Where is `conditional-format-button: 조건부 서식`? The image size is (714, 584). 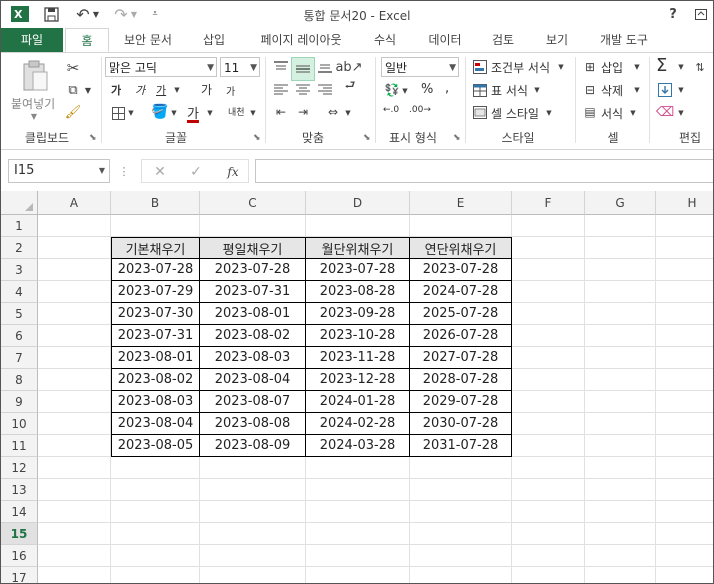
conditional-format-button: 조건부 서식 is located at coordinates (520, 67).